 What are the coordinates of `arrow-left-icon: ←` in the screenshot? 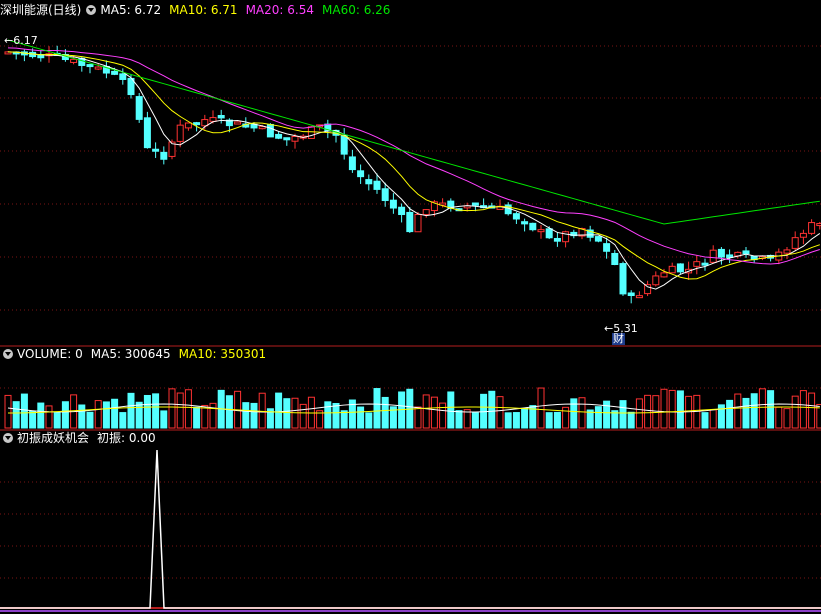 It's located at (9, 40).